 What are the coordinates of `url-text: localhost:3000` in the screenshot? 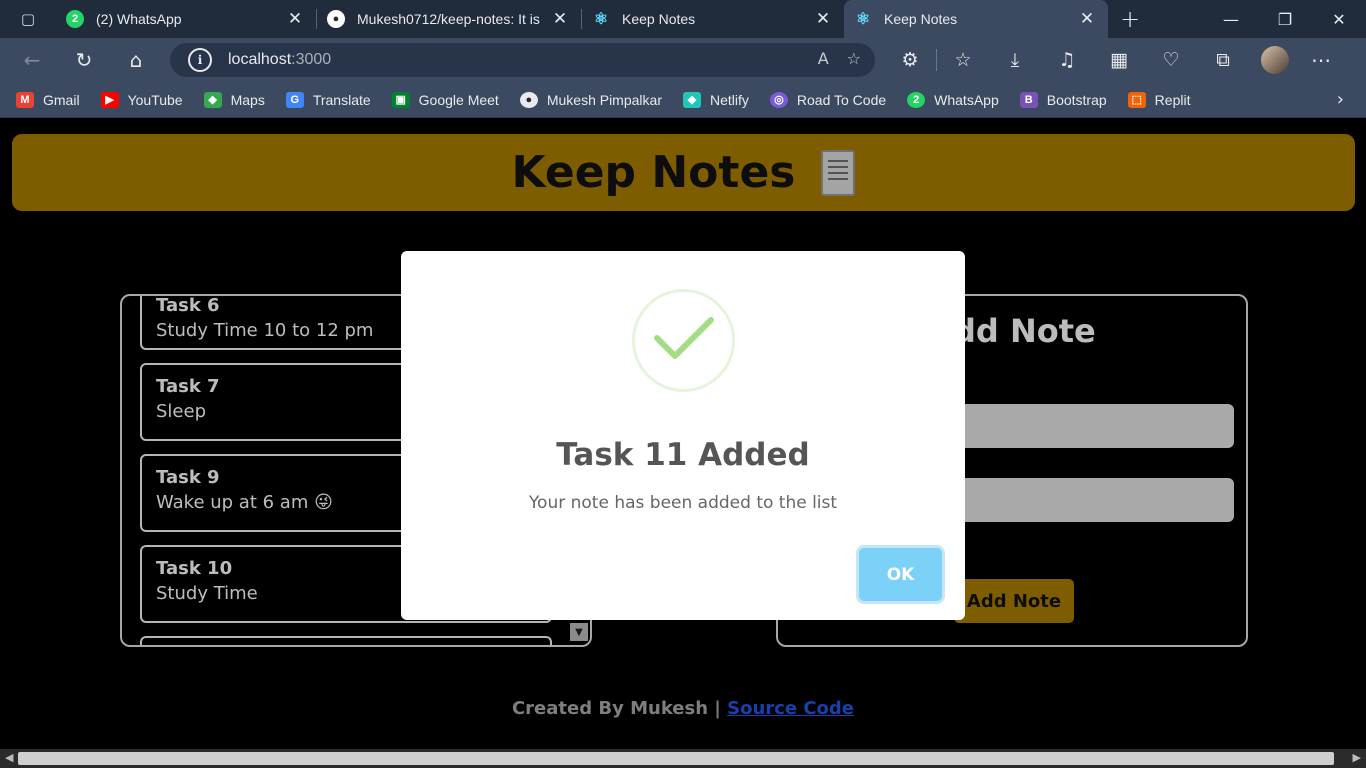 It's located at (279, 60).